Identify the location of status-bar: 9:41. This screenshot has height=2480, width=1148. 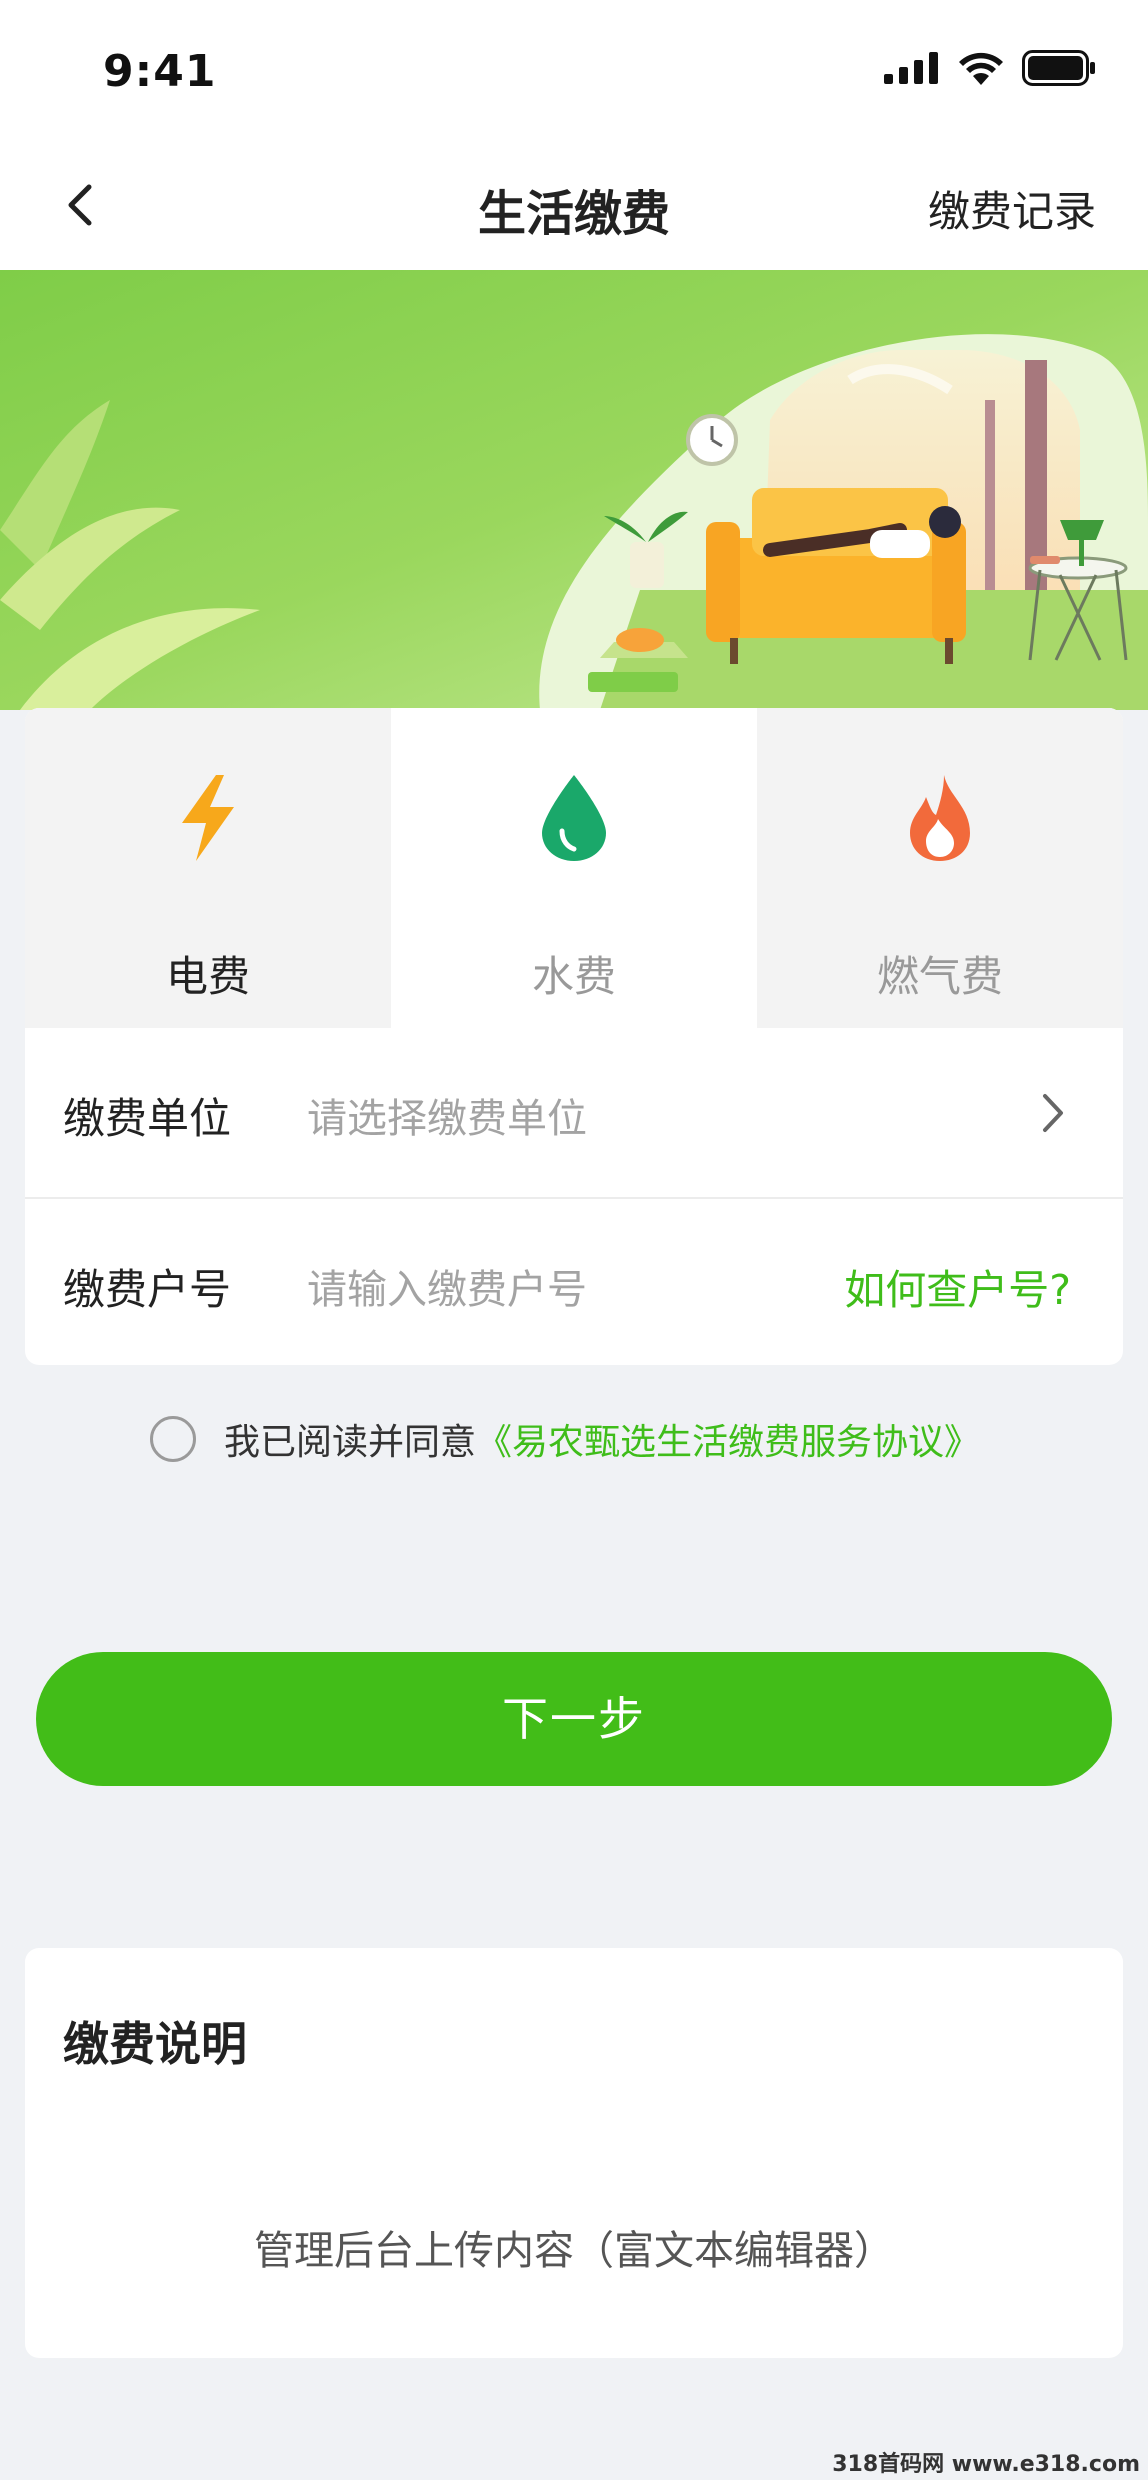
(574, 70).